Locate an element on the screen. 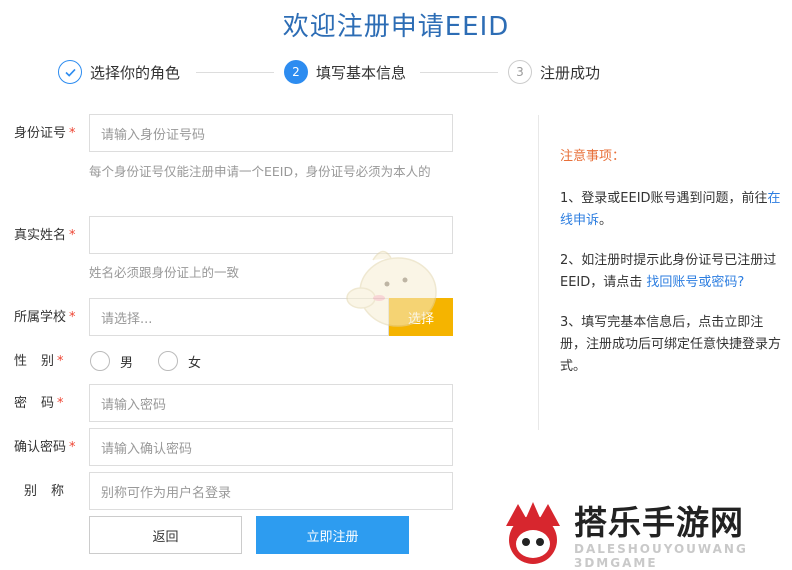 This screenshot has height=570, width=792. step-number: 2 is located at coordinates (296, 72).